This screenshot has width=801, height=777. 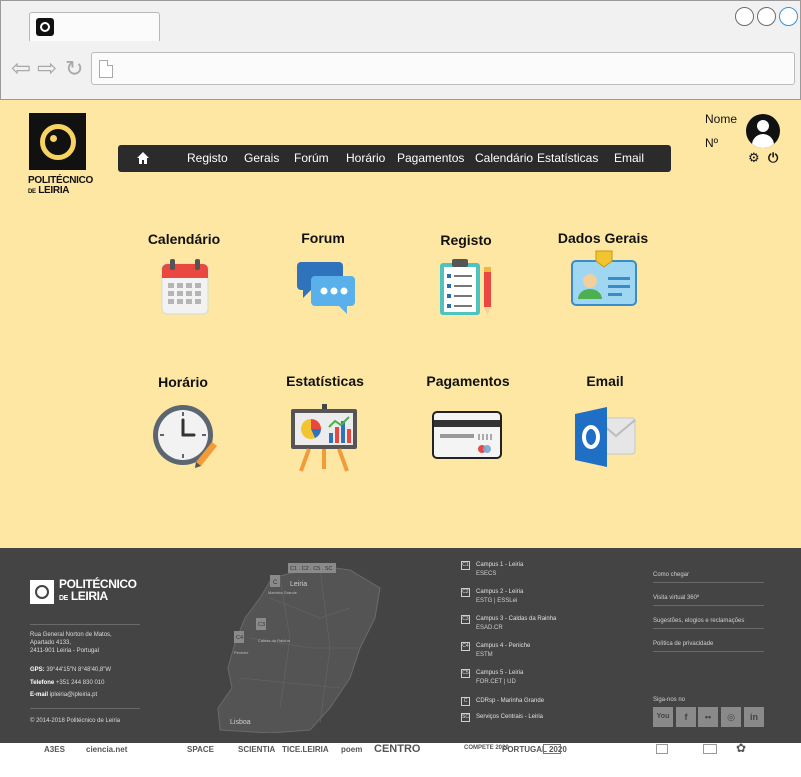 I want to click on credit-card-icon, so click(x=467, y=435).